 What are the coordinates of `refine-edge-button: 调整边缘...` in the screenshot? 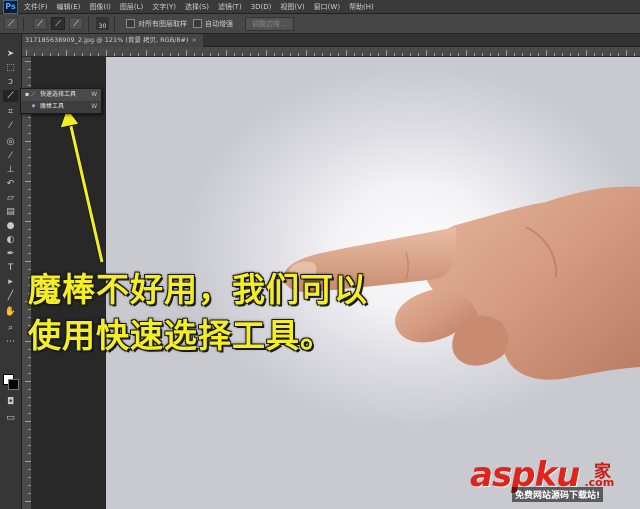 It's located at (269, 23).